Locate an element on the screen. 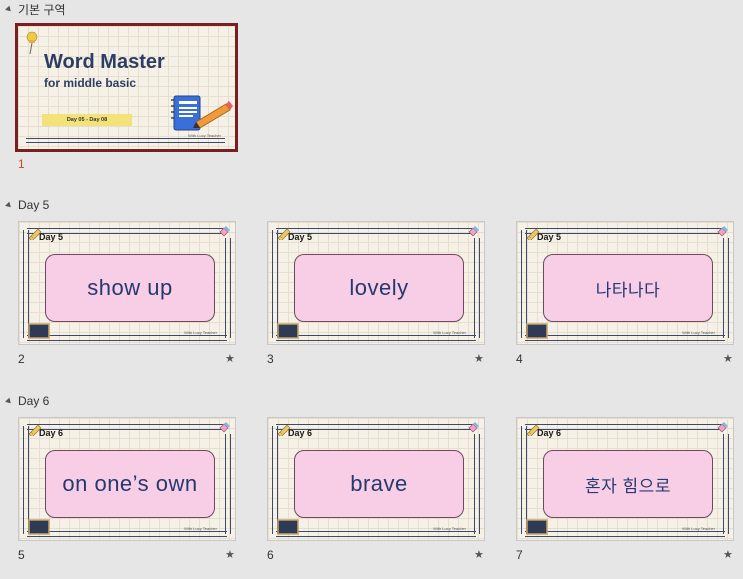  slide-thumbnail-2: Day 5 show up With Lucy Teacher is located at coordinates (127, 283).